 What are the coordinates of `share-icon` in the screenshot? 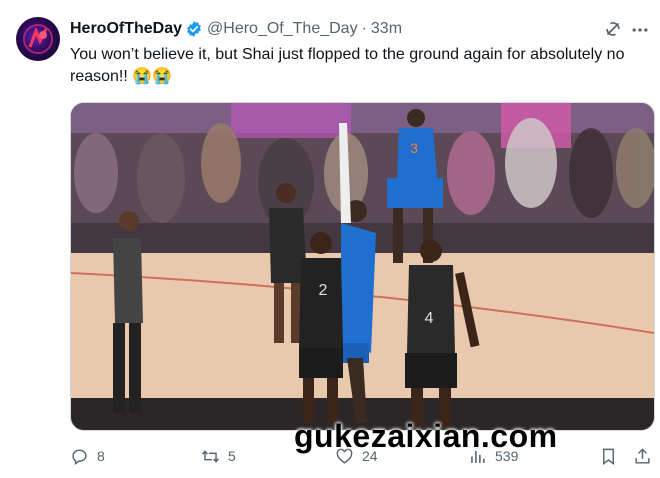 It's located at (642, 455).